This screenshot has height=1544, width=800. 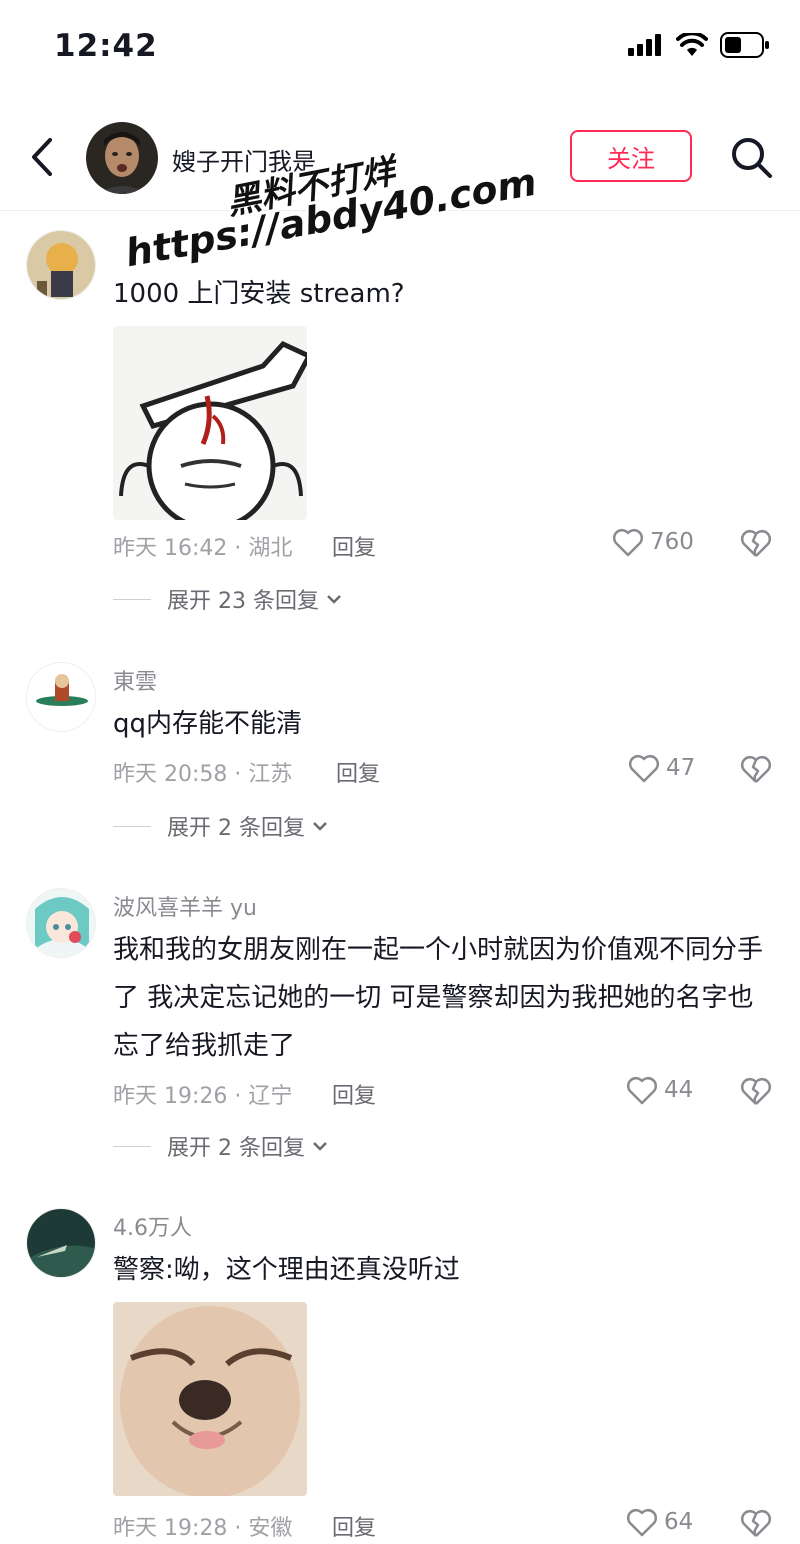 I want to click on comment-username: 東雲, so click(x=135, y=680).